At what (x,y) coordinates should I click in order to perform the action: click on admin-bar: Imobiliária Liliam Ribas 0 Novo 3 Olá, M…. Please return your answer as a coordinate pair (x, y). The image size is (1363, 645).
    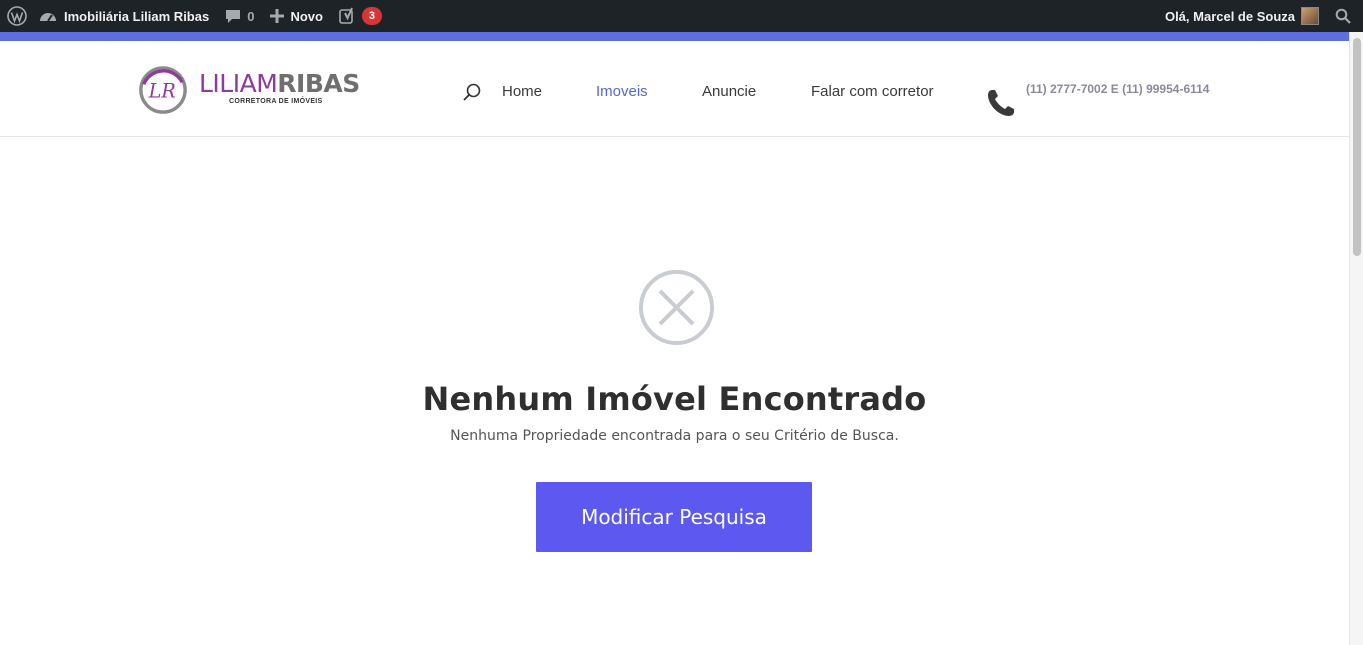
    Looking at the image, I should click on (681, 16).